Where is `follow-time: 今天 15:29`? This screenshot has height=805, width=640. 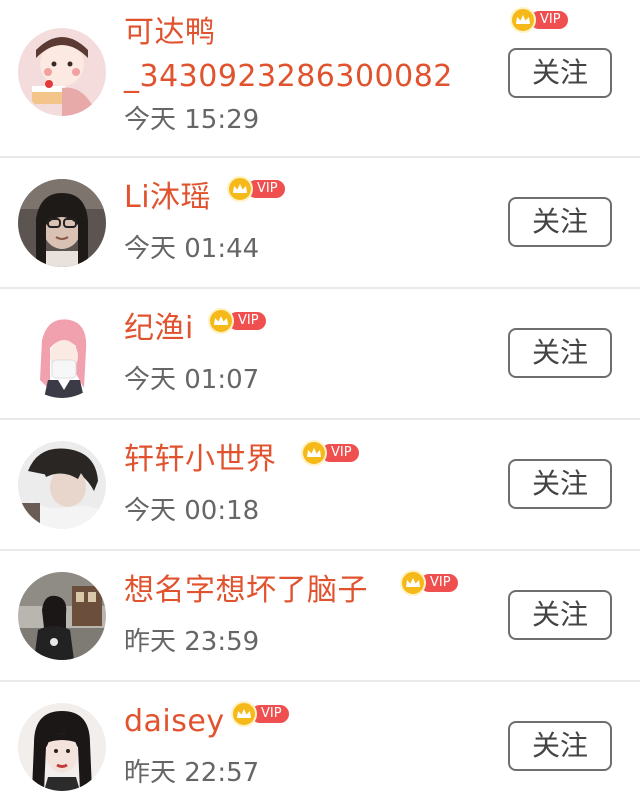 follow-time: 今天 15:29 is located at coordinates (192, 120).